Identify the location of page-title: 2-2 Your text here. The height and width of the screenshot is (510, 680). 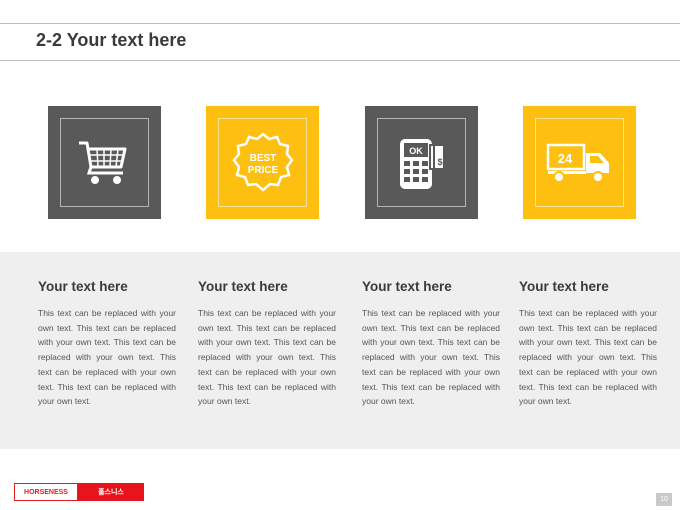
(111, 40).